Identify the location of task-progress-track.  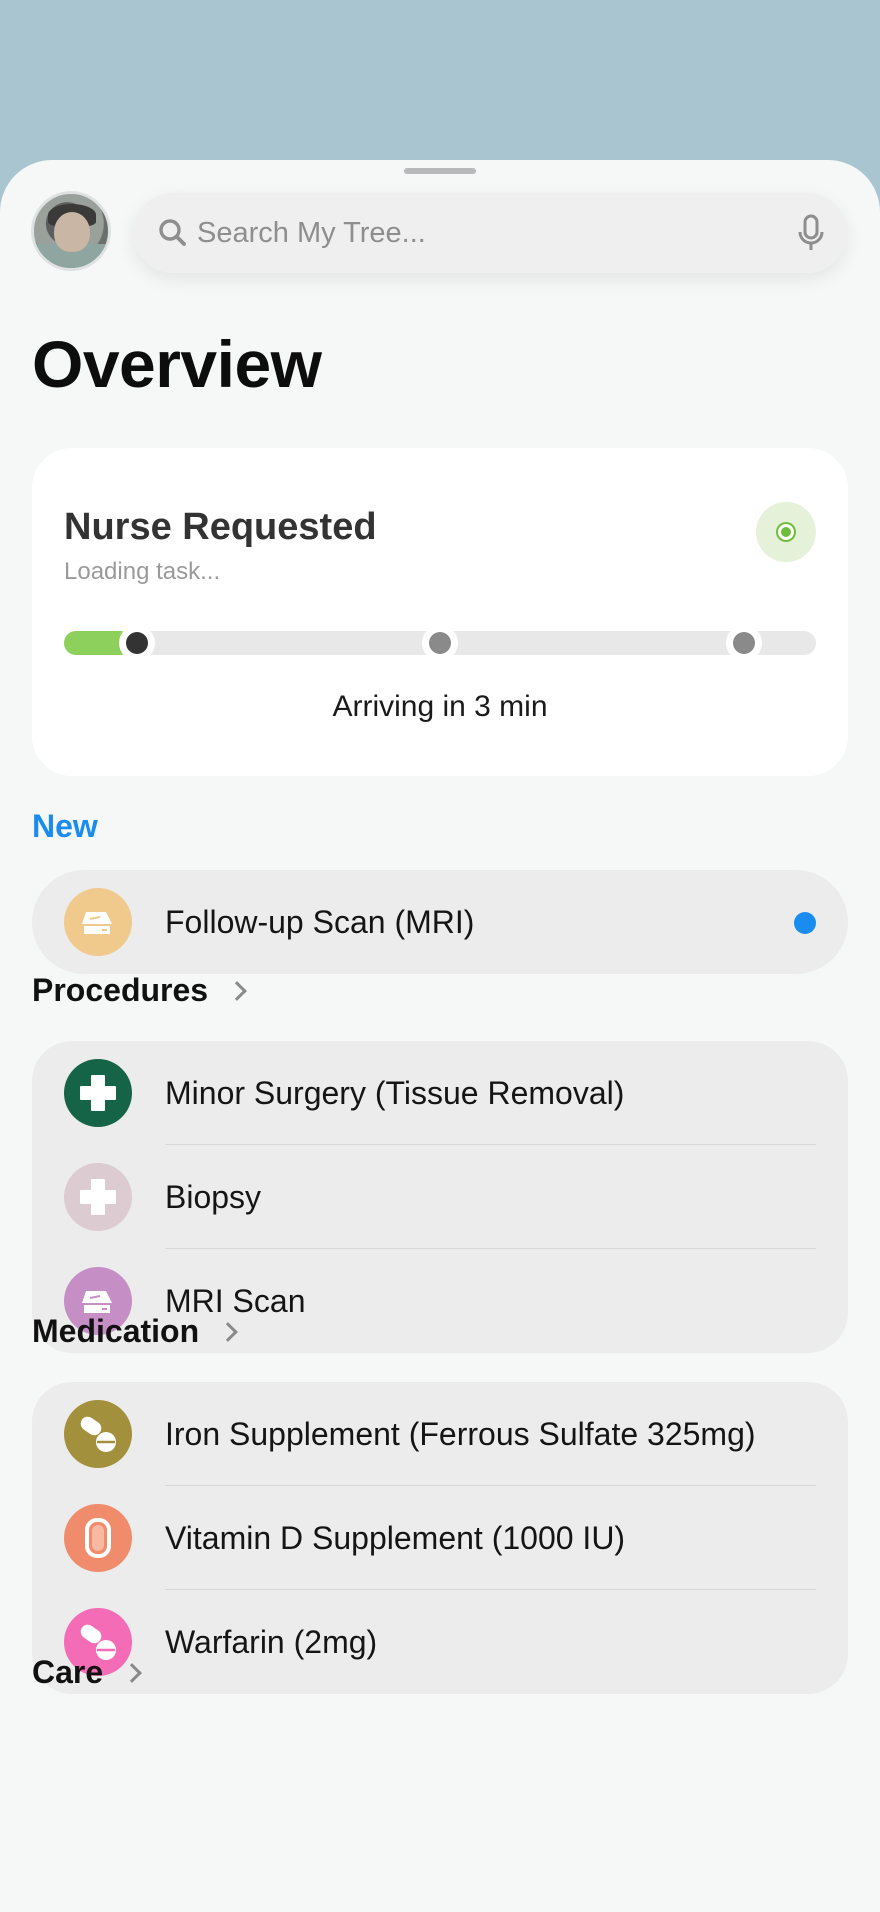
(440, 643).